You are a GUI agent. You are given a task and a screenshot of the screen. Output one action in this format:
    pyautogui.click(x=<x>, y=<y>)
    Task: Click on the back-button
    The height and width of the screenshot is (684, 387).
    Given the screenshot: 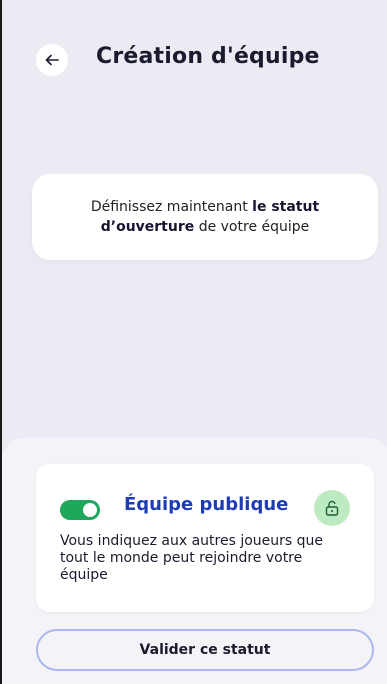 What is the action you would take?
    pyautogui.click(x=52, y=60)
    